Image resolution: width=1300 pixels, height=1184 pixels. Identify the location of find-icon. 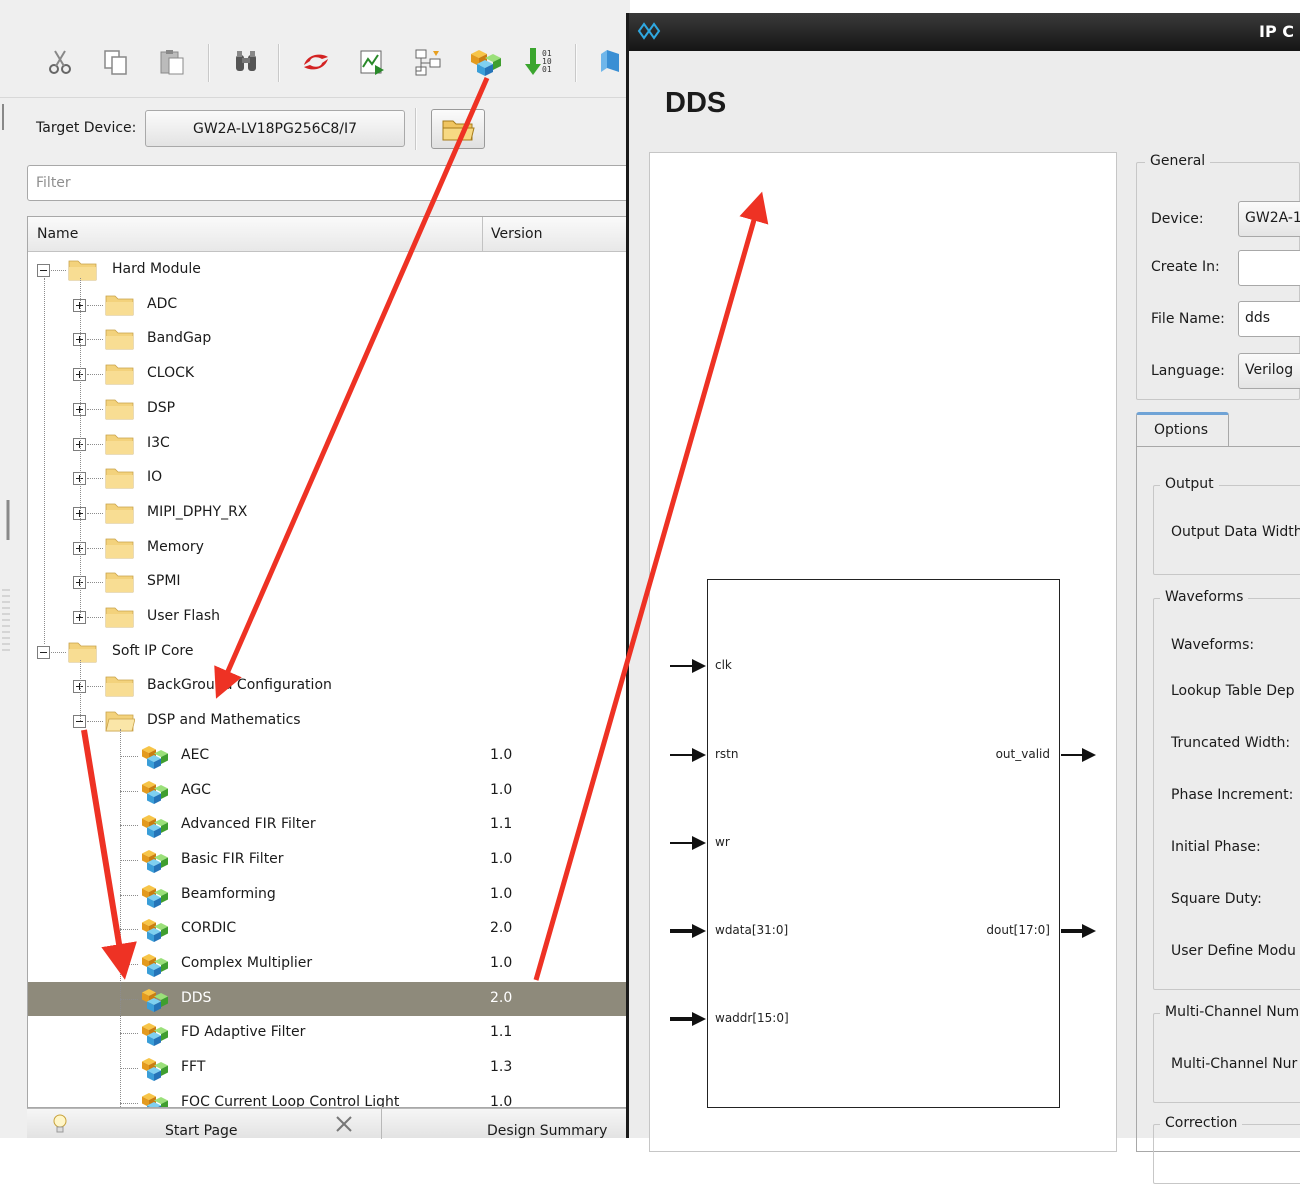
(246, 62).